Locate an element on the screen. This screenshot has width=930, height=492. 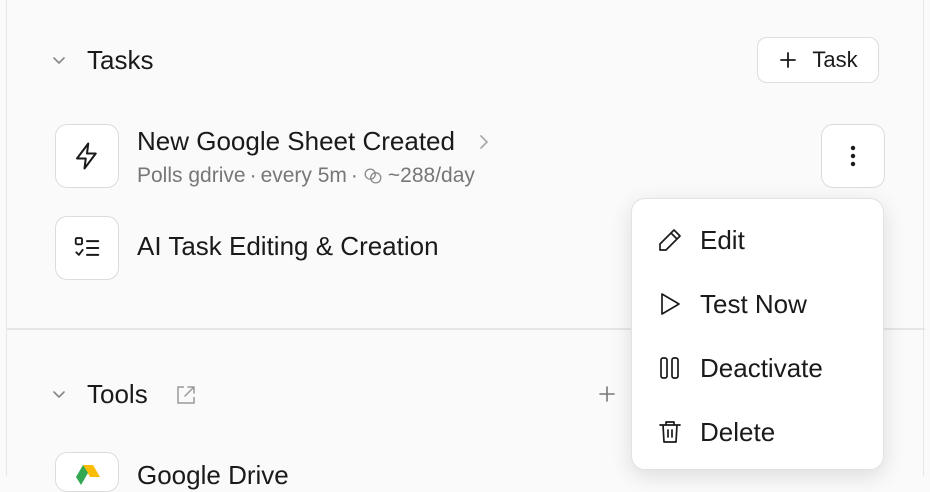
menu-item-deactivate: Deactivate is located at coordinates (758, 368).